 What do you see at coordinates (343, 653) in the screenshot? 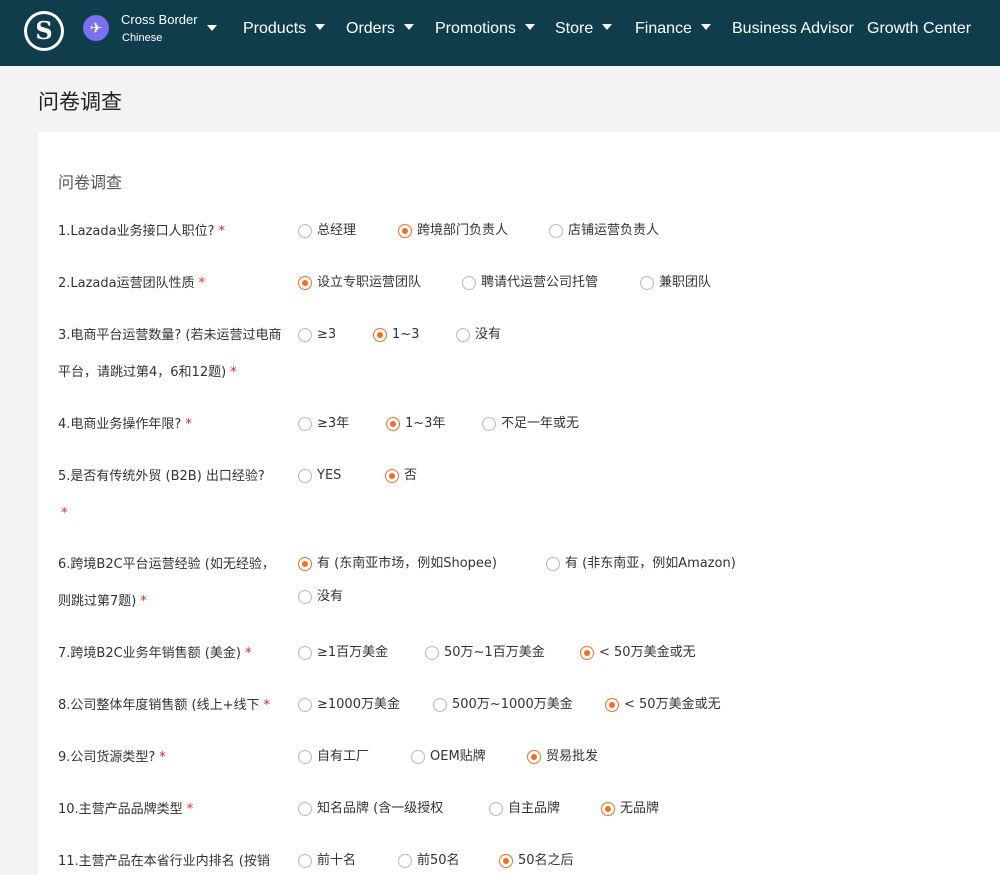
I see `radio-option: ≥1百万美金` at bounding box center [343, 653].